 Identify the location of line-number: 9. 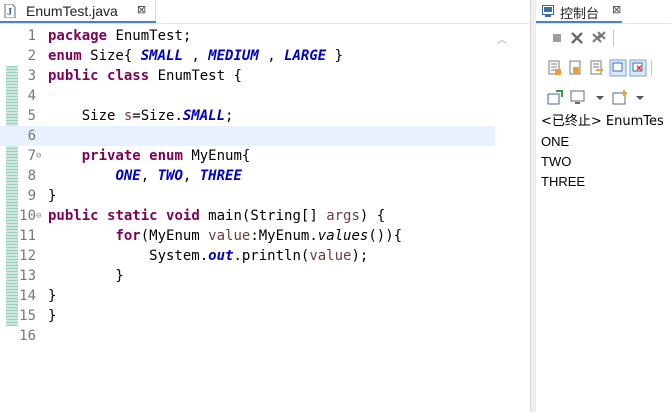
(31, 196).